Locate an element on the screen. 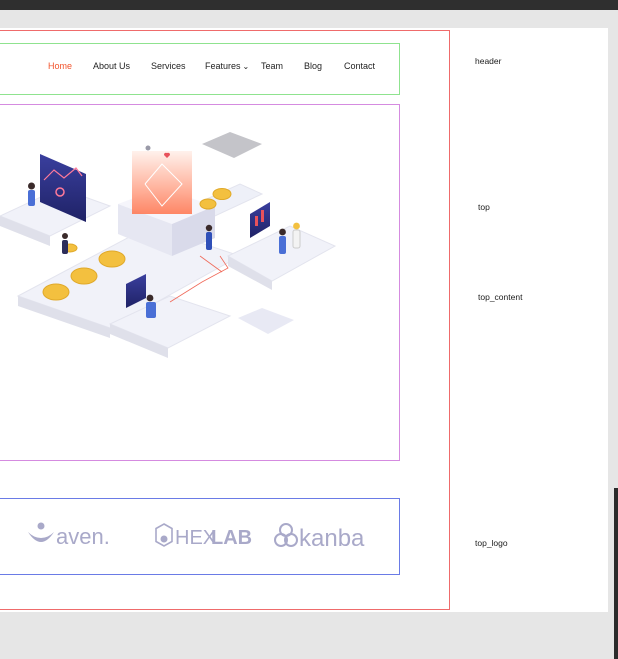 The image size is (618, 659). label-top: top is located at coordinates (484, 207).